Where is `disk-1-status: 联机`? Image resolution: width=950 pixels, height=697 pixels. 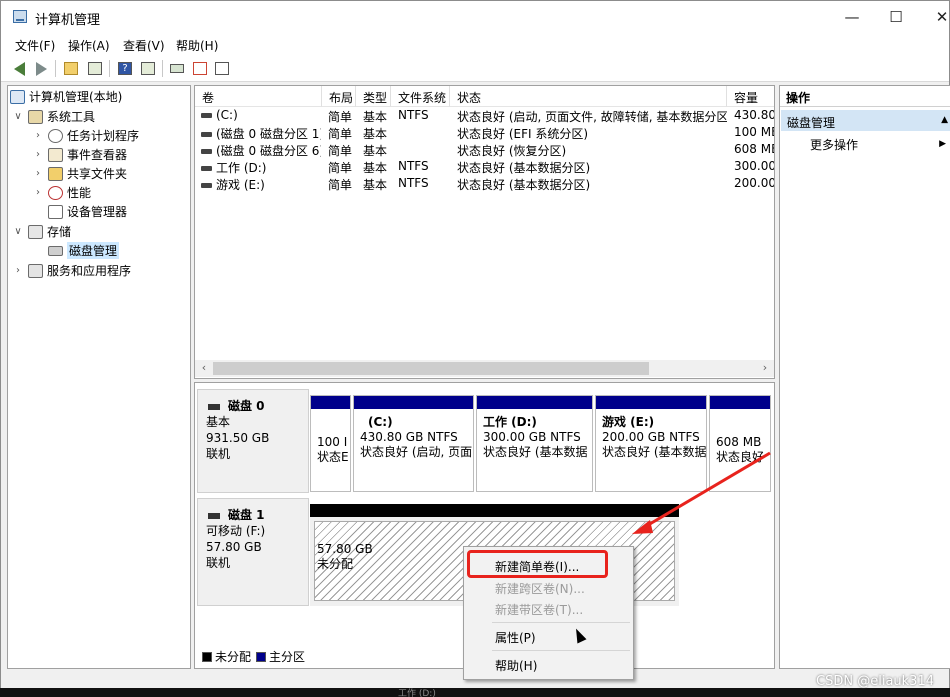
disk-1-status: 联机 is located at coordinates (218, 563).